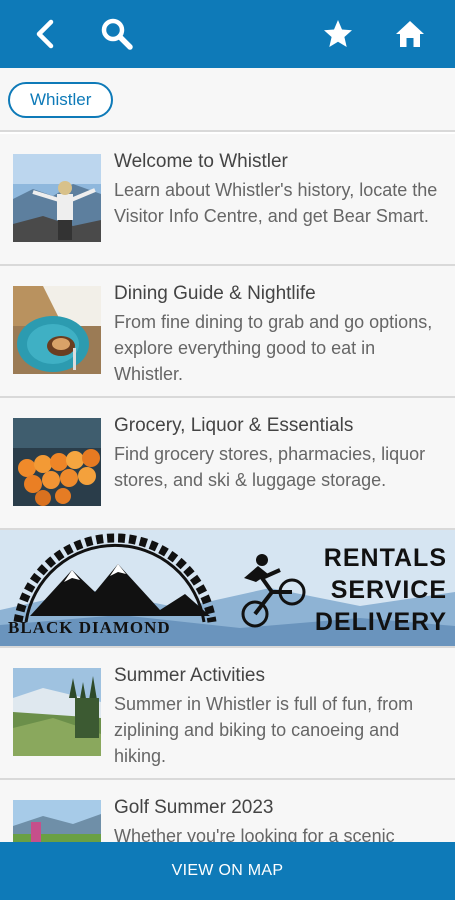 Image resolution: width=455 pixels, height=900 pixels. What do you see at coordinates (194, 807) in the screenshot?
I see `item-title: Golf Summer 2023` at bounding box center [194, 807].